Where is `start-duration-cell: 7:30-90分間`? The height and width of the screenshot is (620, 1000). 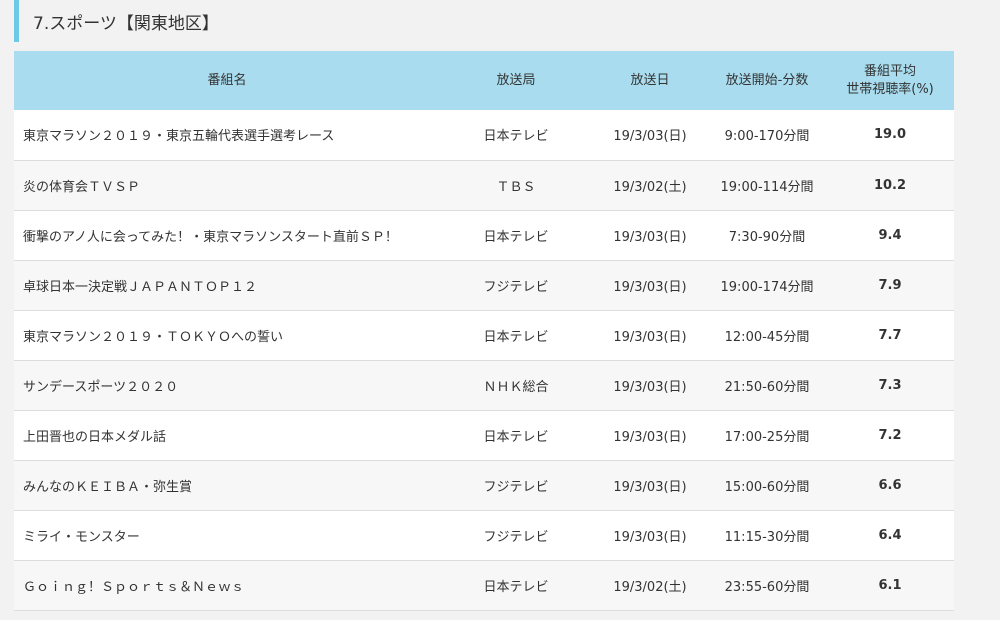 start-duration-cell: 7:30-90分間 is located at coordinates (767, 237).